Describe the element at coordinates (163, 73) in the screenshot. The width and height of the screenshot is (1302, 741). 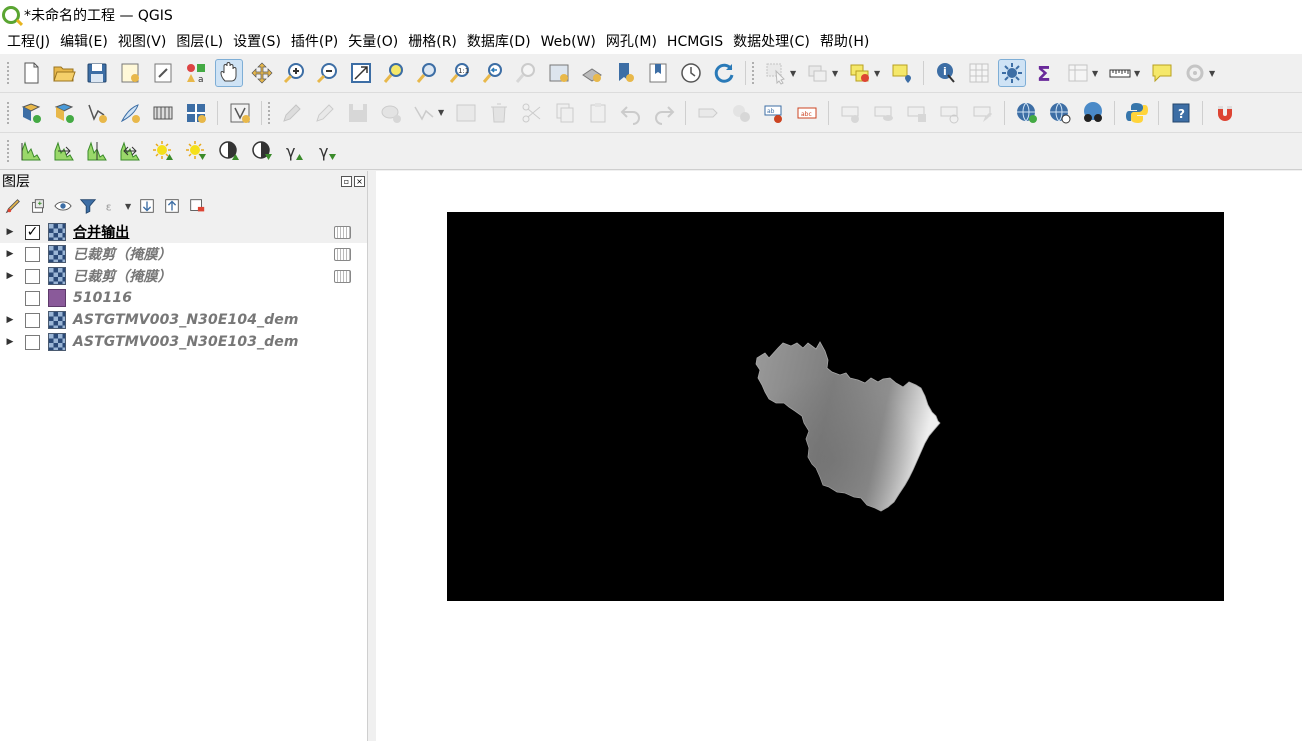
I see `layout-manager-icon` at that location.